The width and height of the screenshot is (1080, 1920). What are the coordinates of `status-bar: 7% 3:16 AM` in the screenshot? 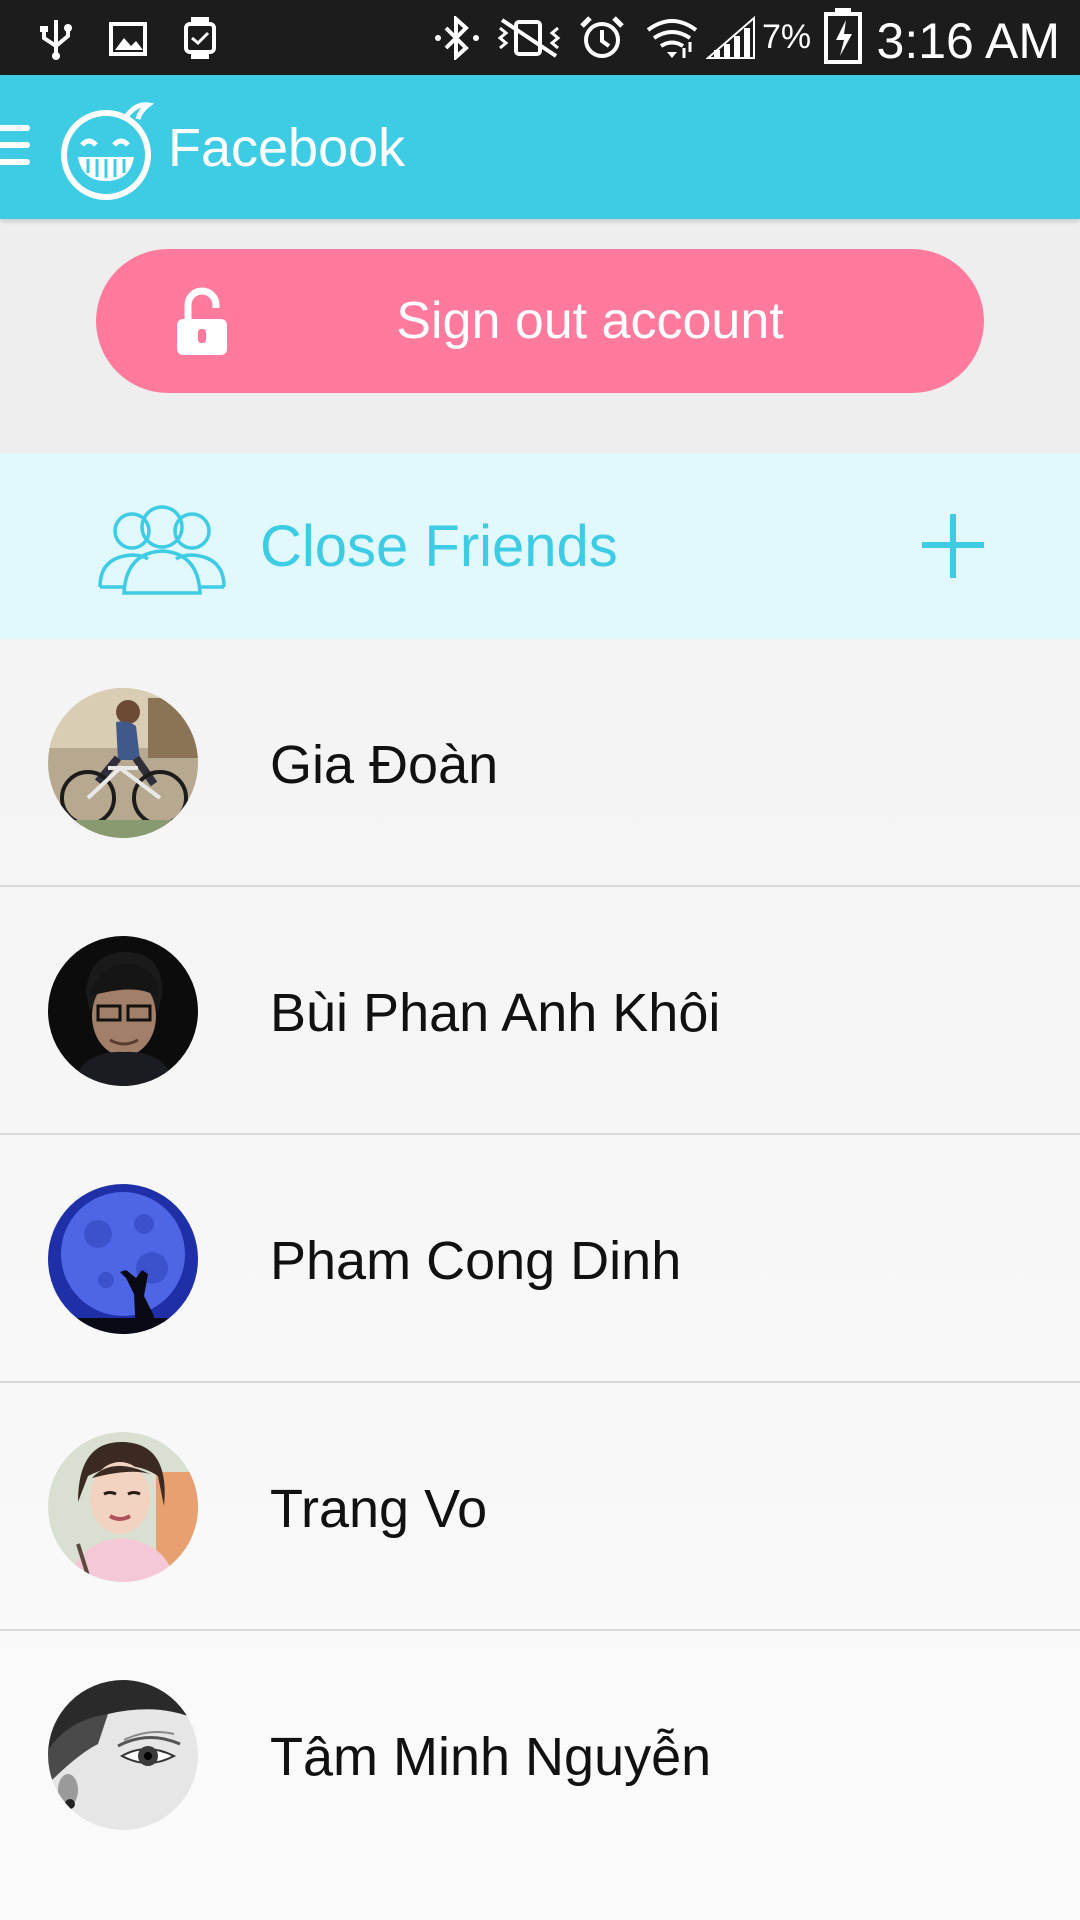 It's located at (540, 37).